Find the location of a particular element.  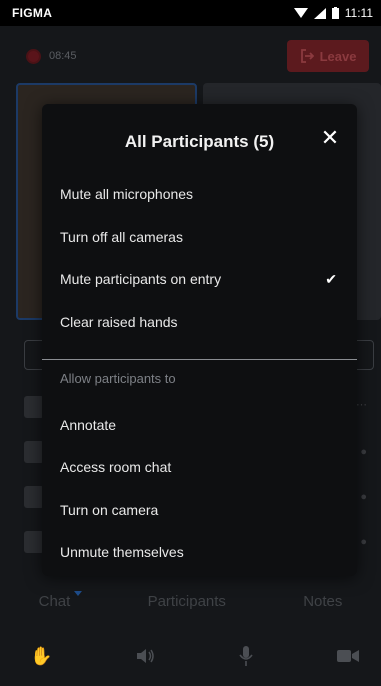

call-controls: ✋ is located at coordinates (190, 656).